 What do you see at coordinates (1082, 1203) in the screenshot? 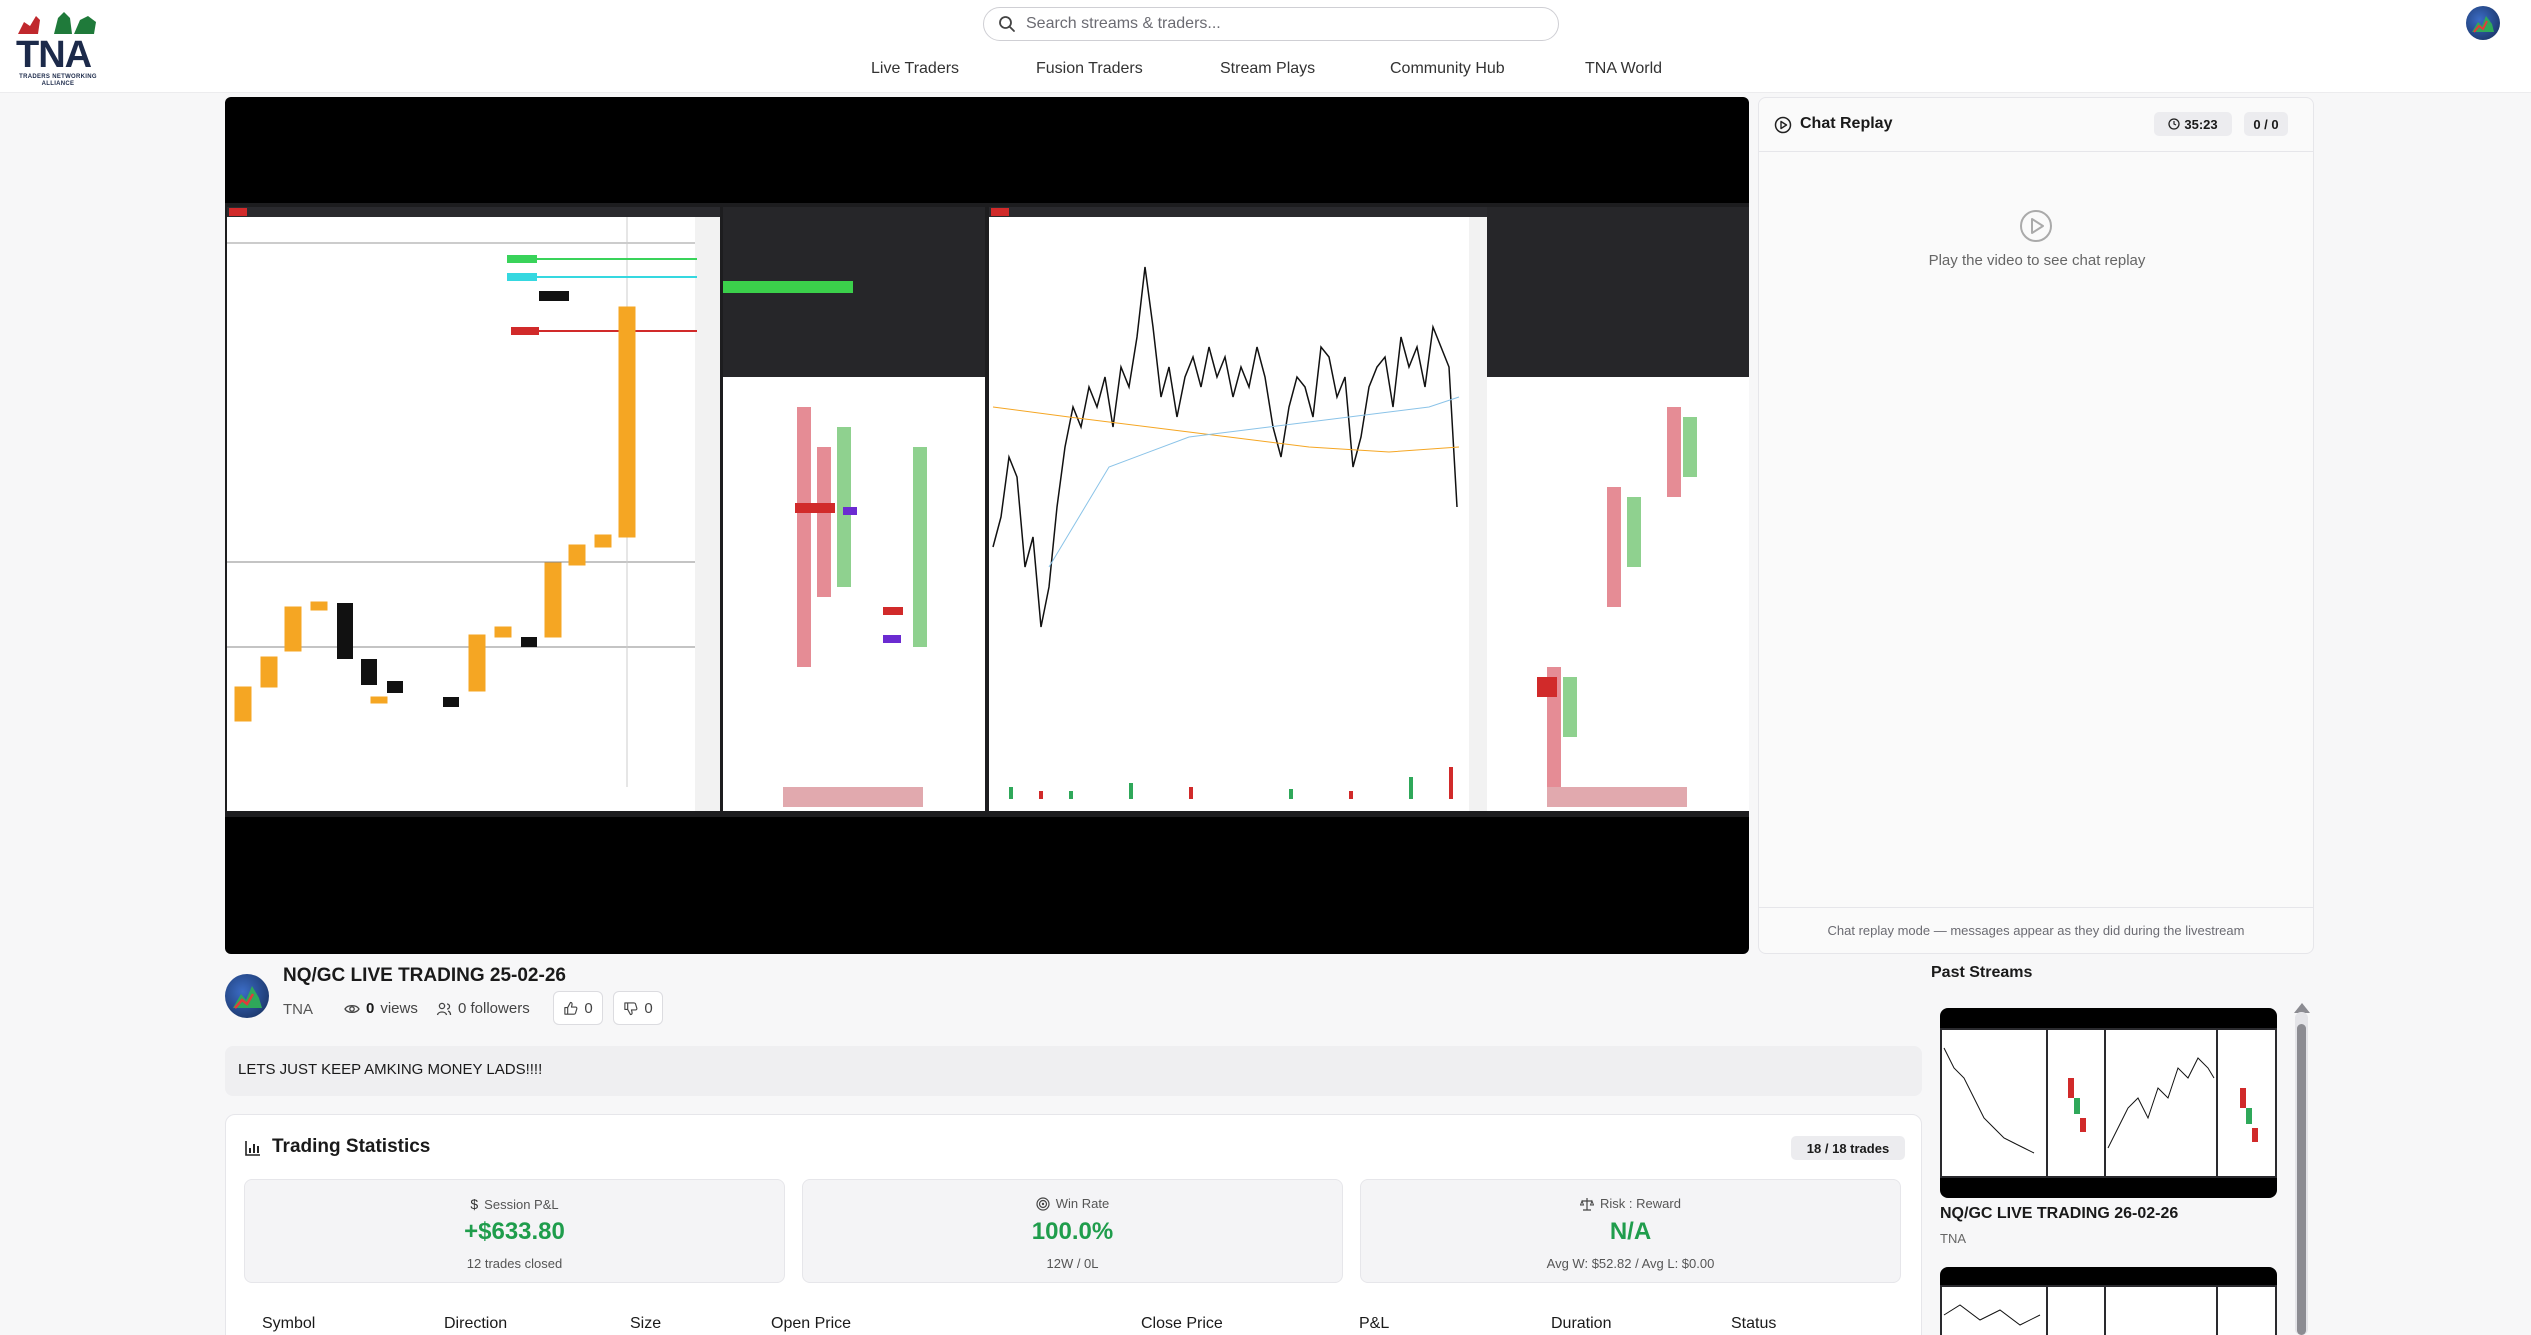
I see `win-rate-label: Win Rate` at bounding box center [1082, 1203].